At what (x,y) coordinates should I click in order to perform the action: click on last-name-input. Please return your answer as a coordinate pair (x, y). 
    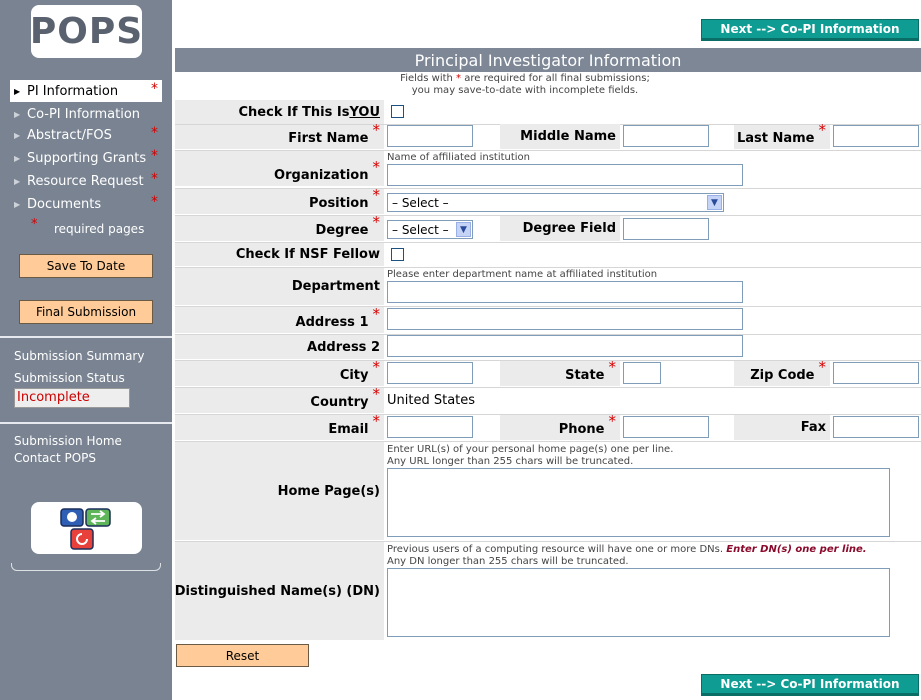
    Looking at the image, I should click on (876, 136).